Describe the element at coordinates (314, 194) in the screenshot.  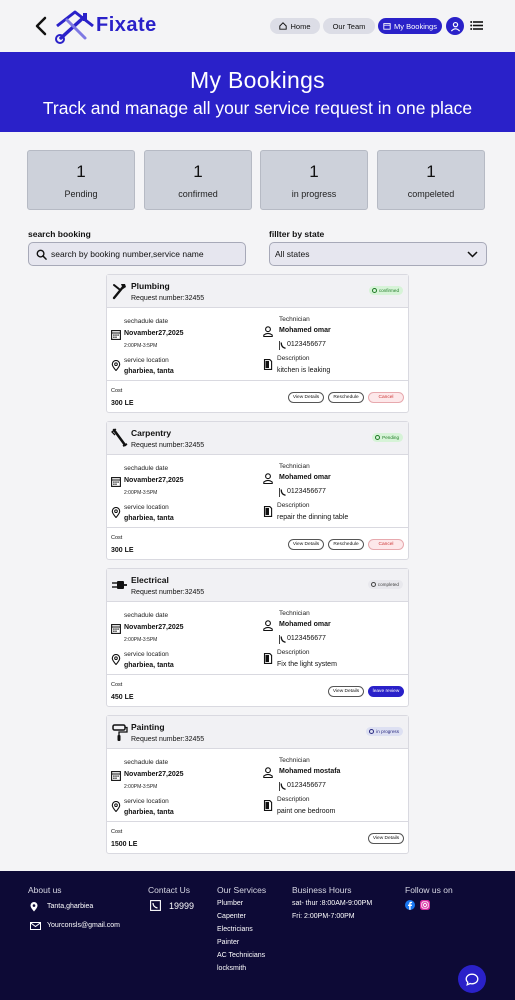
I see `stat-label: in progress` at that location.